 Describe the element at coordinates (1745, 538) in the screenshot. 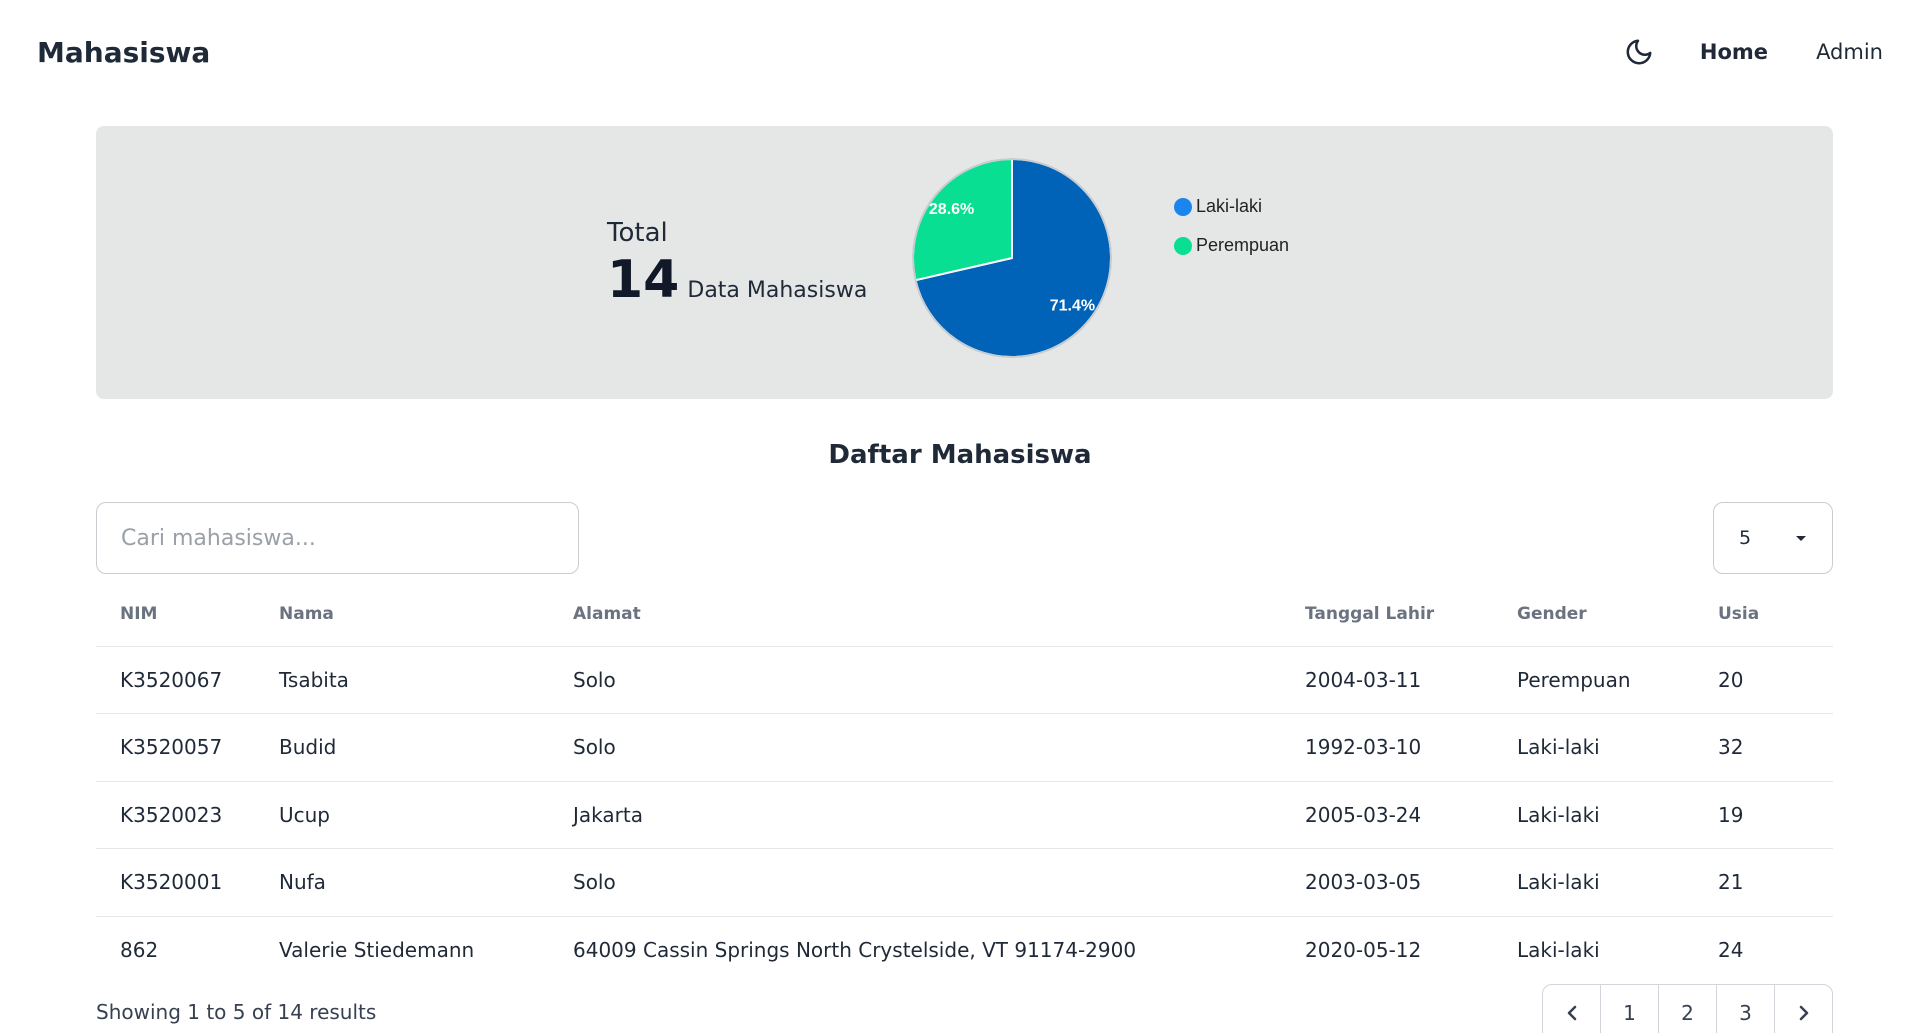

I see `per-page-value: 5` at that location.